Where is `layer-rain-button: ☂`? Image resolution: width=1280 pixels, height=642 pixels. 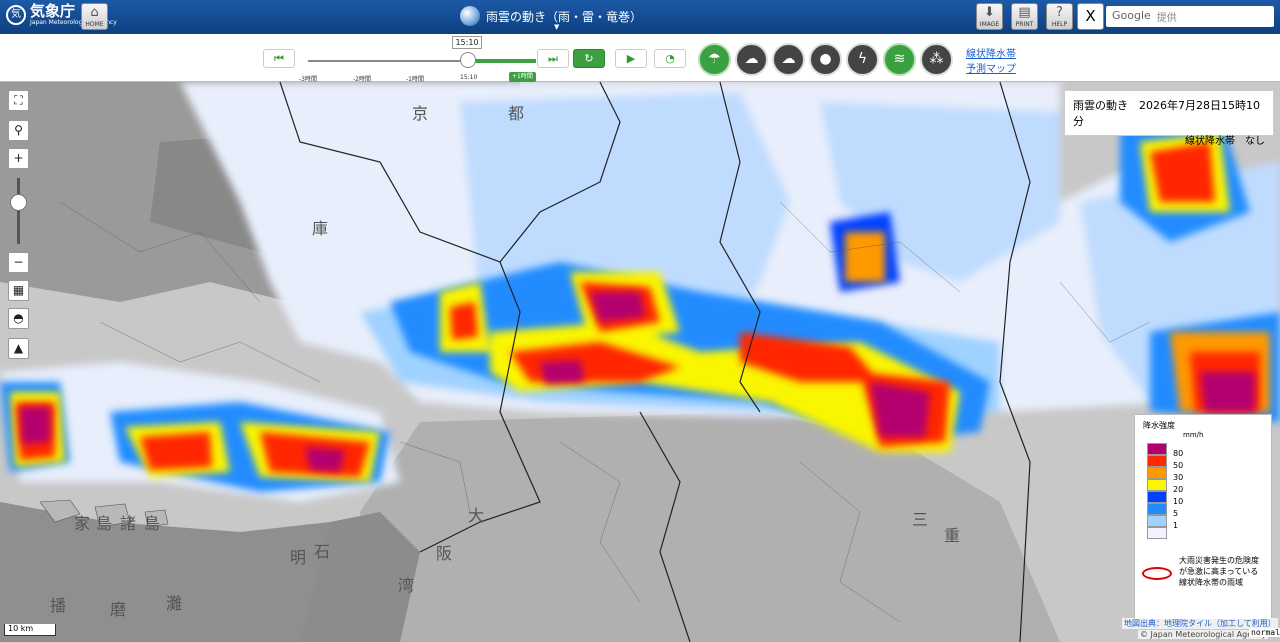 layer-rain-button: ☂ is located at coordinates (714, 59).